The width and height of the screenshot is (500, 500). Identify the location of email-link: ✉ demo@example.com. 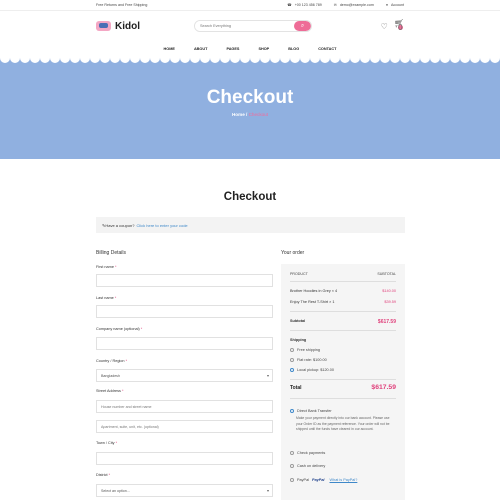
(354, 5).